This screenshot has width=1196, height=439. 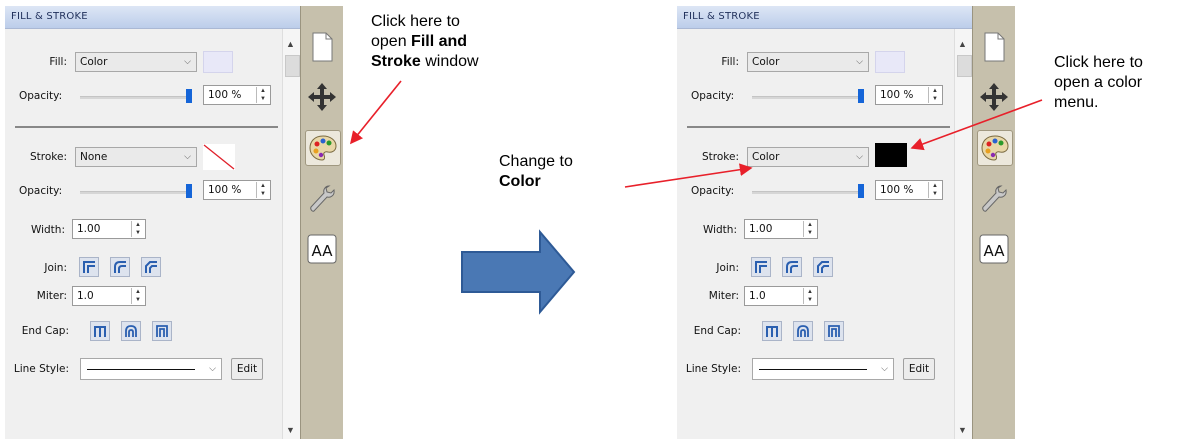 I want to click on right-arrow-icon, so click(x=518, y=272).